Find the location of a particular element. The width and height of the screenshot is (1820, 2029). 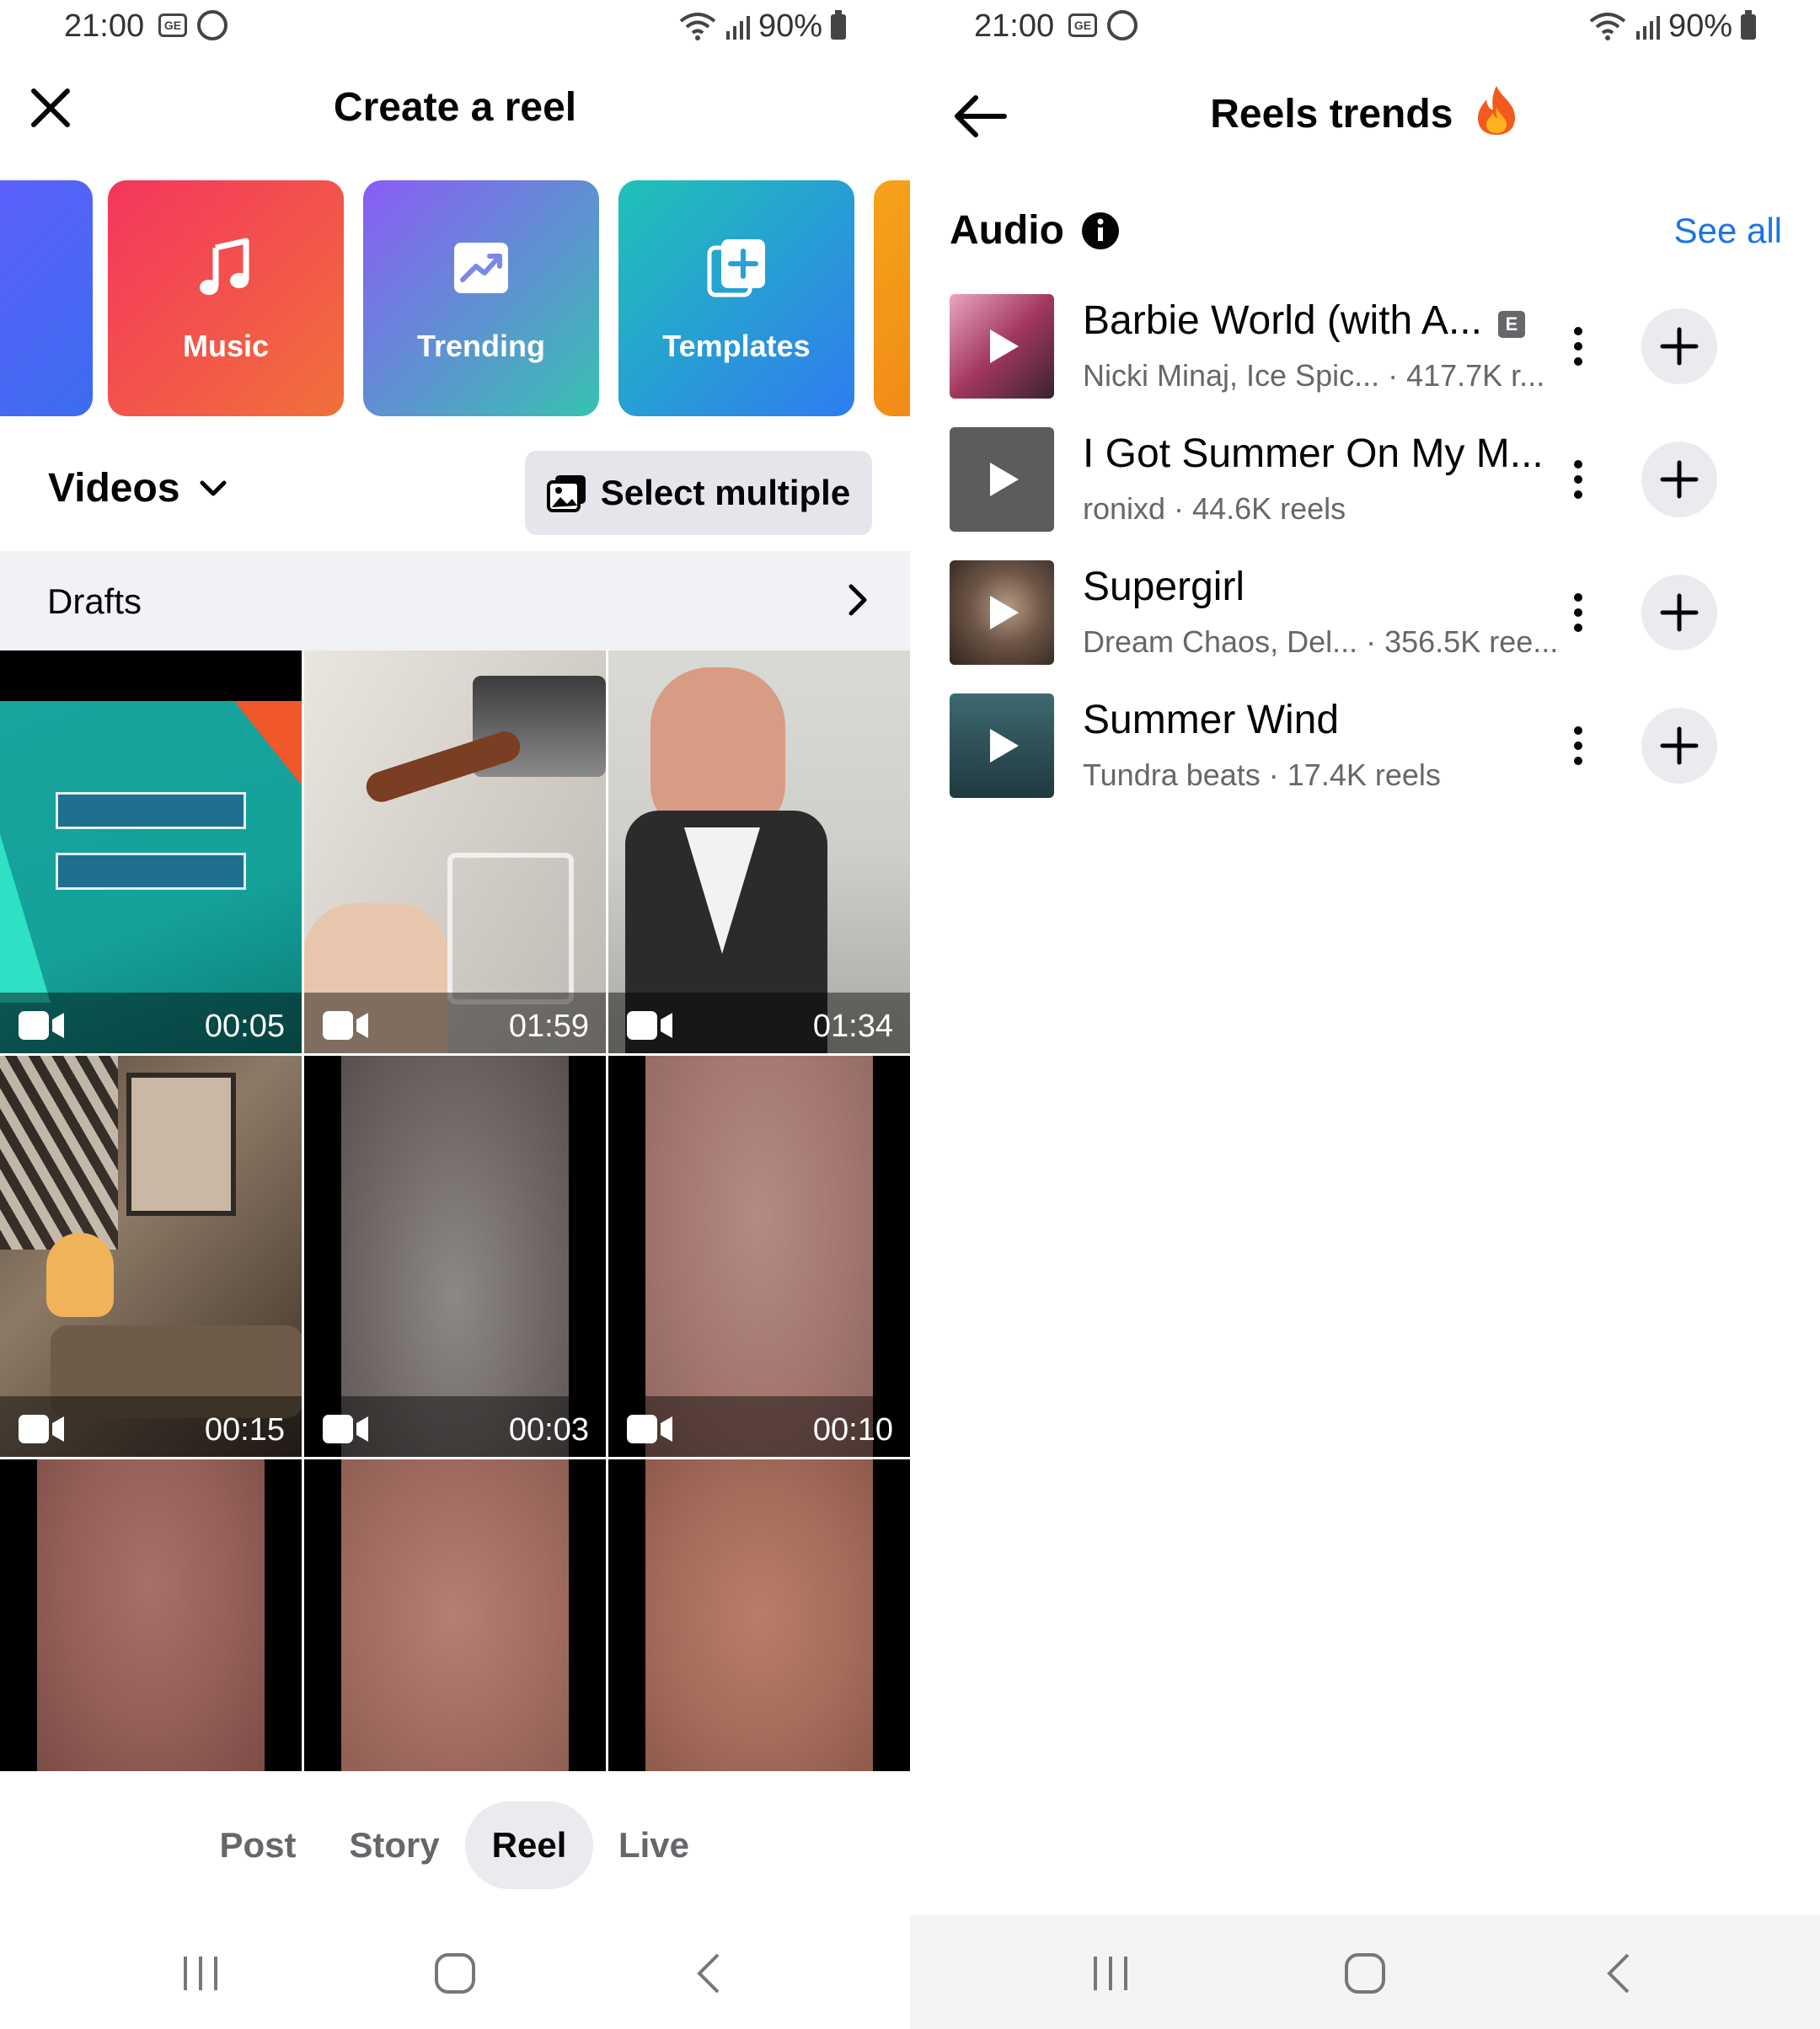

video-tile: 00:10 is located at coordinates (759, 1257).